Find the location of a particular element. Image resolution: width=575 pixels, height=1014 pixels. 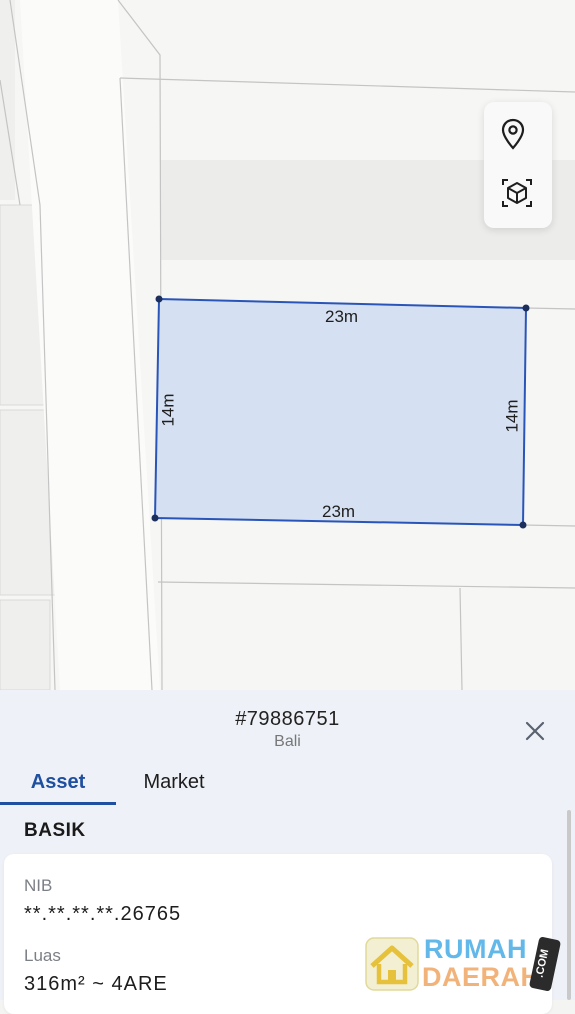

watermark-logo: RUMAH DAERAH .COM is located at coordinates (467, 965).